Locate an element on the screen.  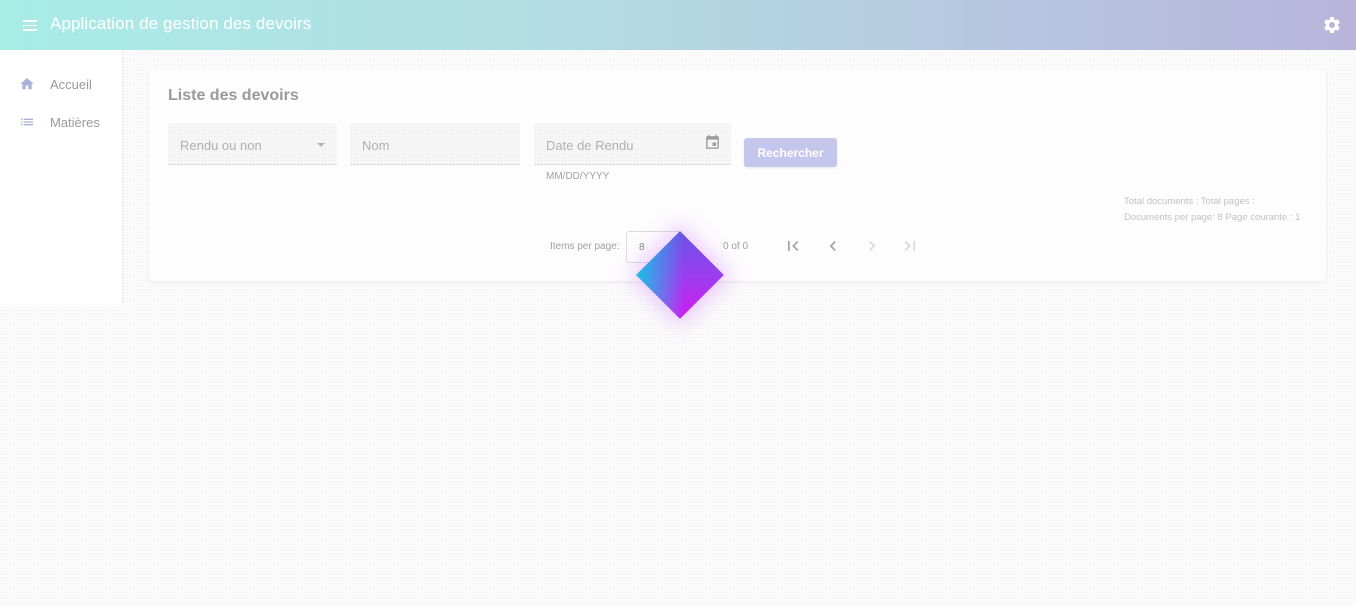
menu-icon is located at coordinates (30, 25).